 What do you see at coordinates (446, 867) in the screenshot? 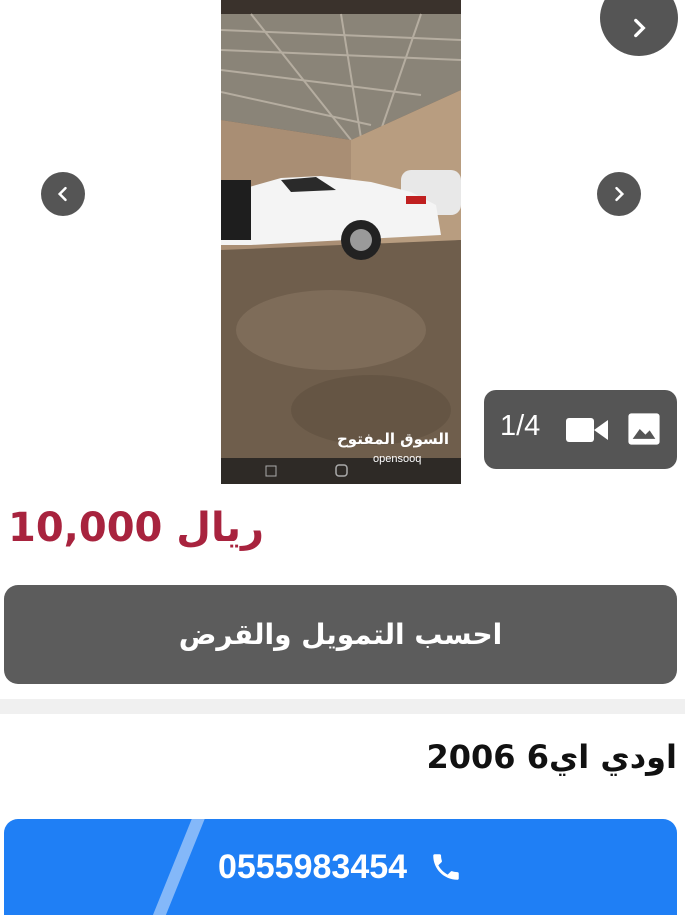
I see `phone-icon` at bounding box center [446, 867].